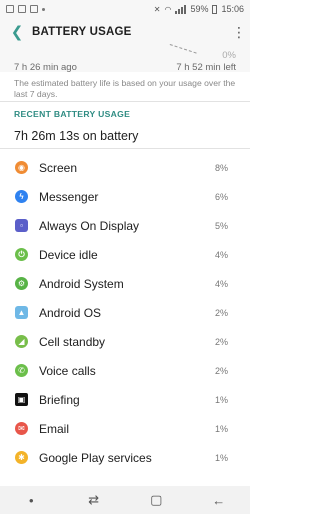 This screenshot has height=514, width=320. What do you see at coordinates (21, 428) in the screenshot?
I see `email-icon: ✉` at bounding box center [21, 428].